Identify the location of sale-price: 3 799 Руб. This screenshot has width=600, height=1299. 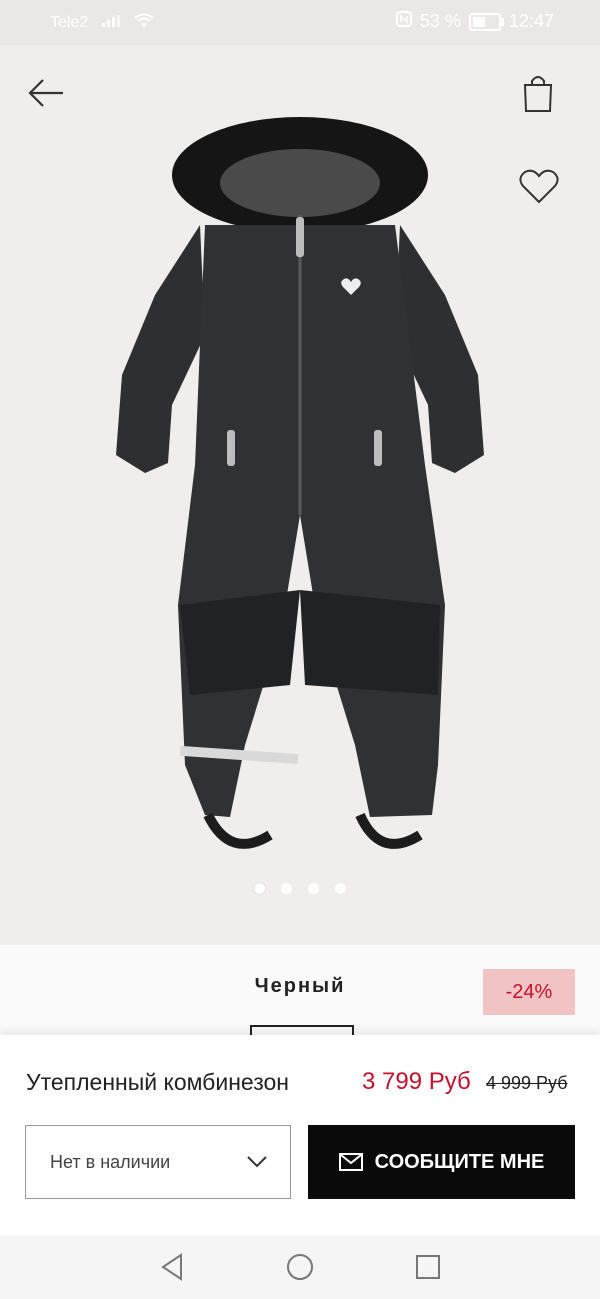
(416, 1081).